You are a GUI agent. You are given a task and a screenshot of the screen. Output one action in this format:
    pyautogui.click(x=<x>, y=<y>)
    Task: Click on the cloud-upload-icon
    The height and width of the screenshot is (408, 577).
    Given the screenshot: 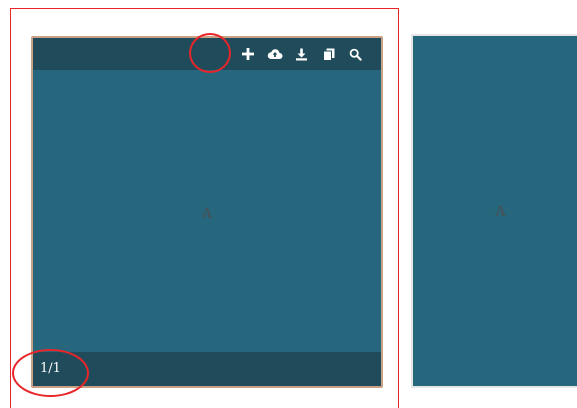 What is the action you would take?
    pyautogui.click(x=274, y=54)
    